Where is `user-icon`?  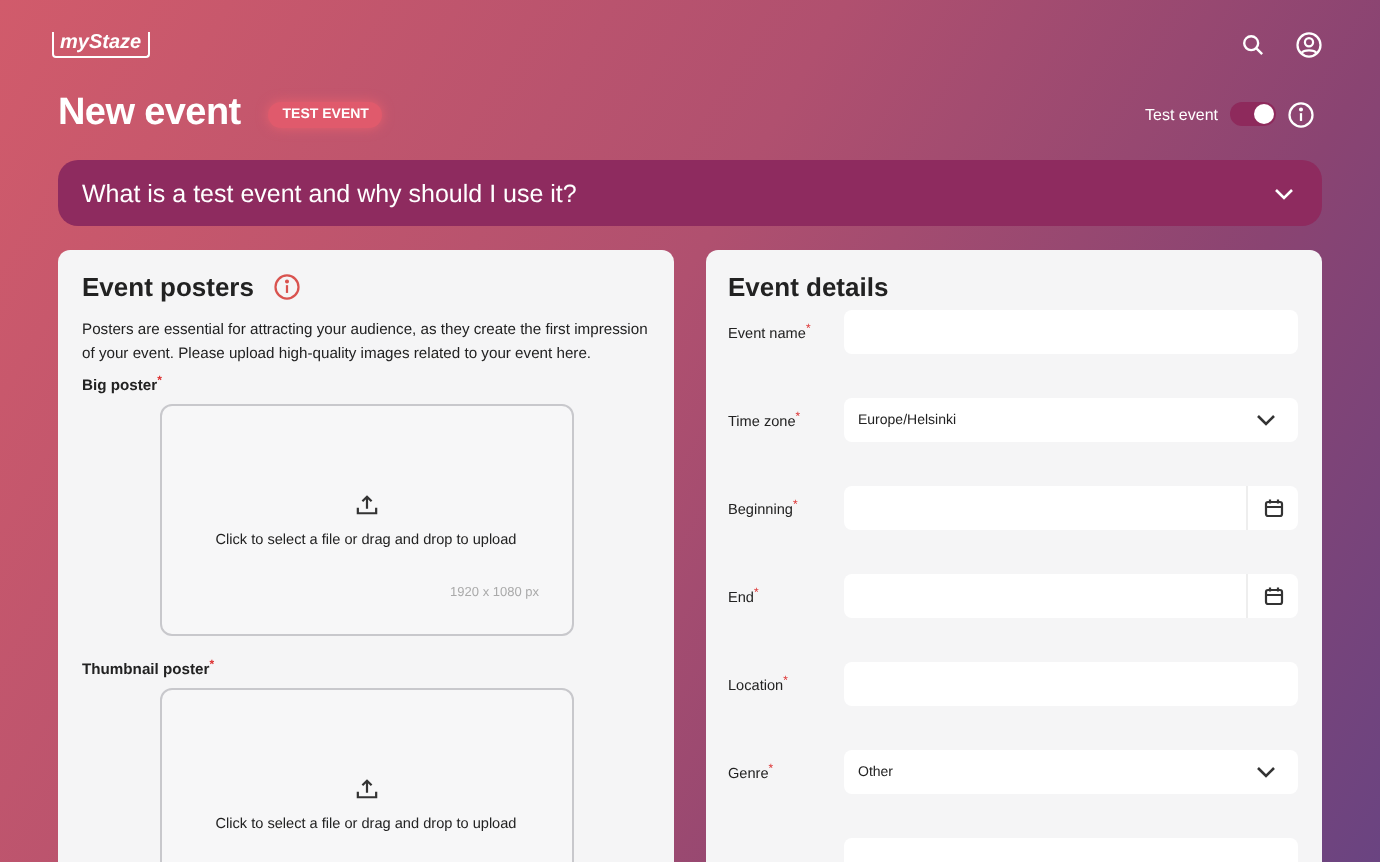
user-icon is located at coordinates (1309, 44).